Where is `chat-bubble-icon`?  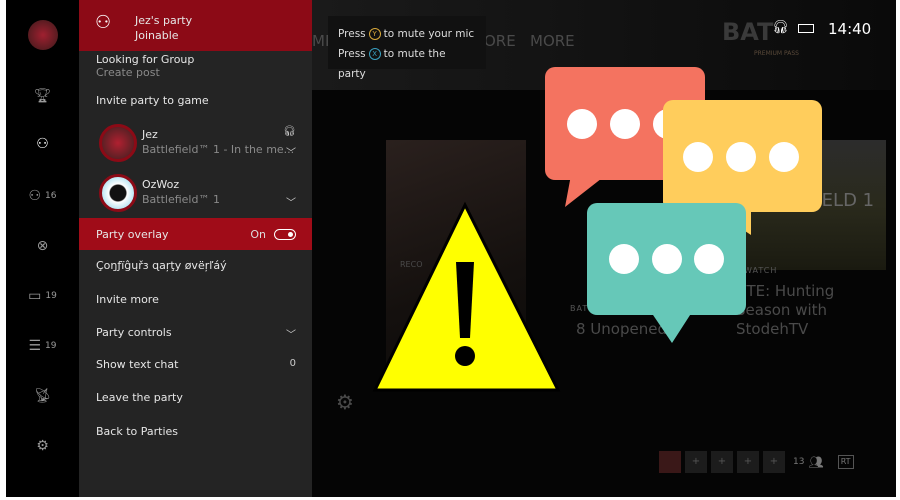
chat-bubble-icon is located at coordinates (666, 273).